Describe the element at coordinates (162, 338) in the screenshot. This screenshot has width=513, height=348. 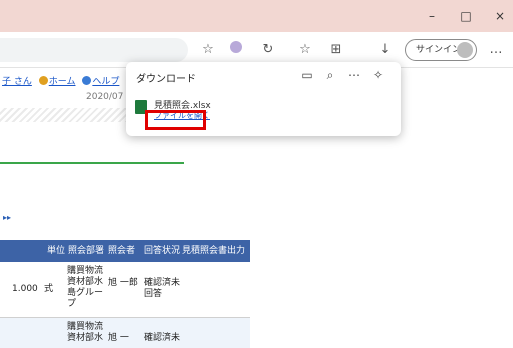
I see `cell-status: 確認済未` at that location.